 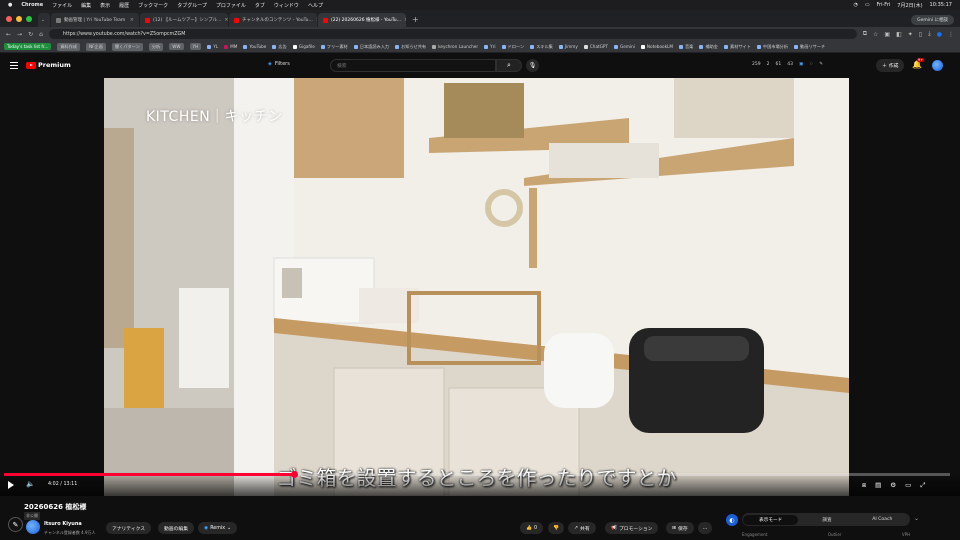 What do you see at coordinates (855, 5) in the screenshot?
I see `wifi-icon: ◔` at bounding box center [855, 5].